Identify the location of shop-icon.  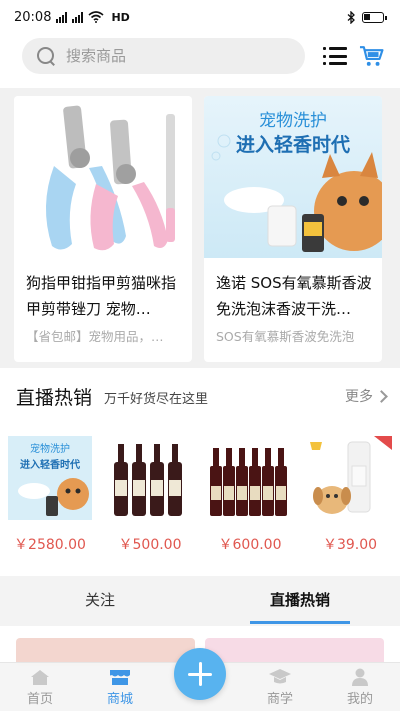
(120, 677).